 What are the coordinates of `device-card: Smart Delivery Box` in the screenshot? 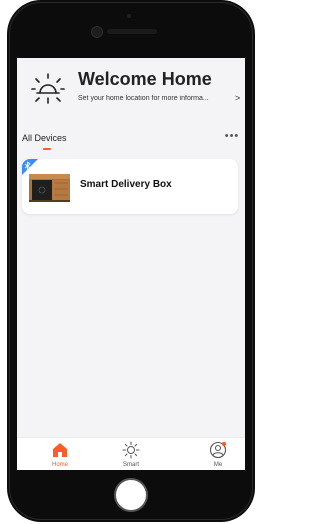 It's located at (130, 186).